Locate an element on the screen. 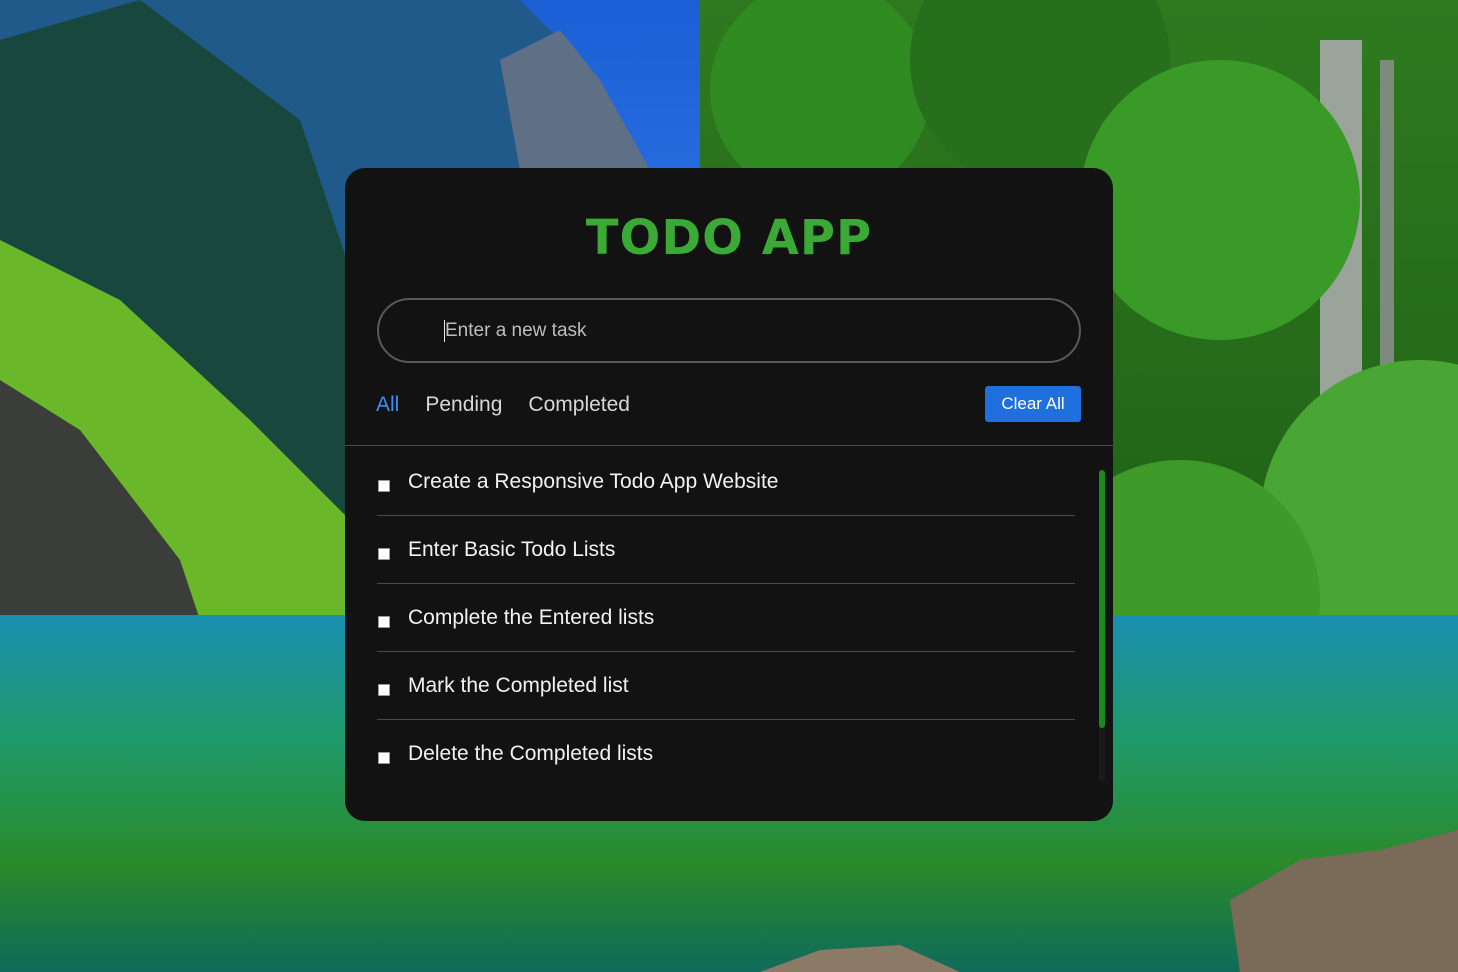 The width and height of the screenshot is (1458, 972). task-label: Mark the Completed list is located at coordinates (518, 685).